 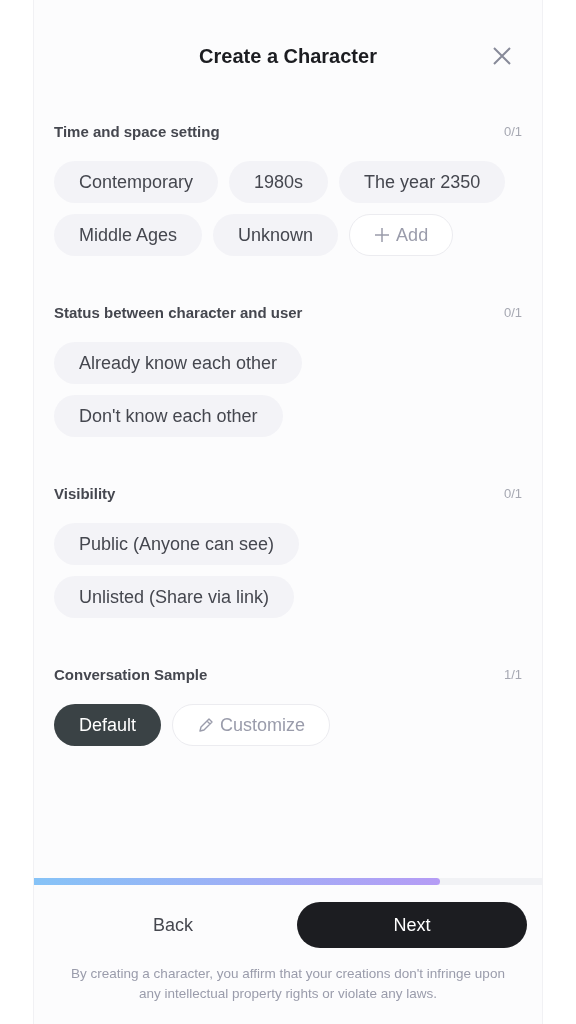 I want to click on option-chip: Middle Ages, so click(x=128, y=235).